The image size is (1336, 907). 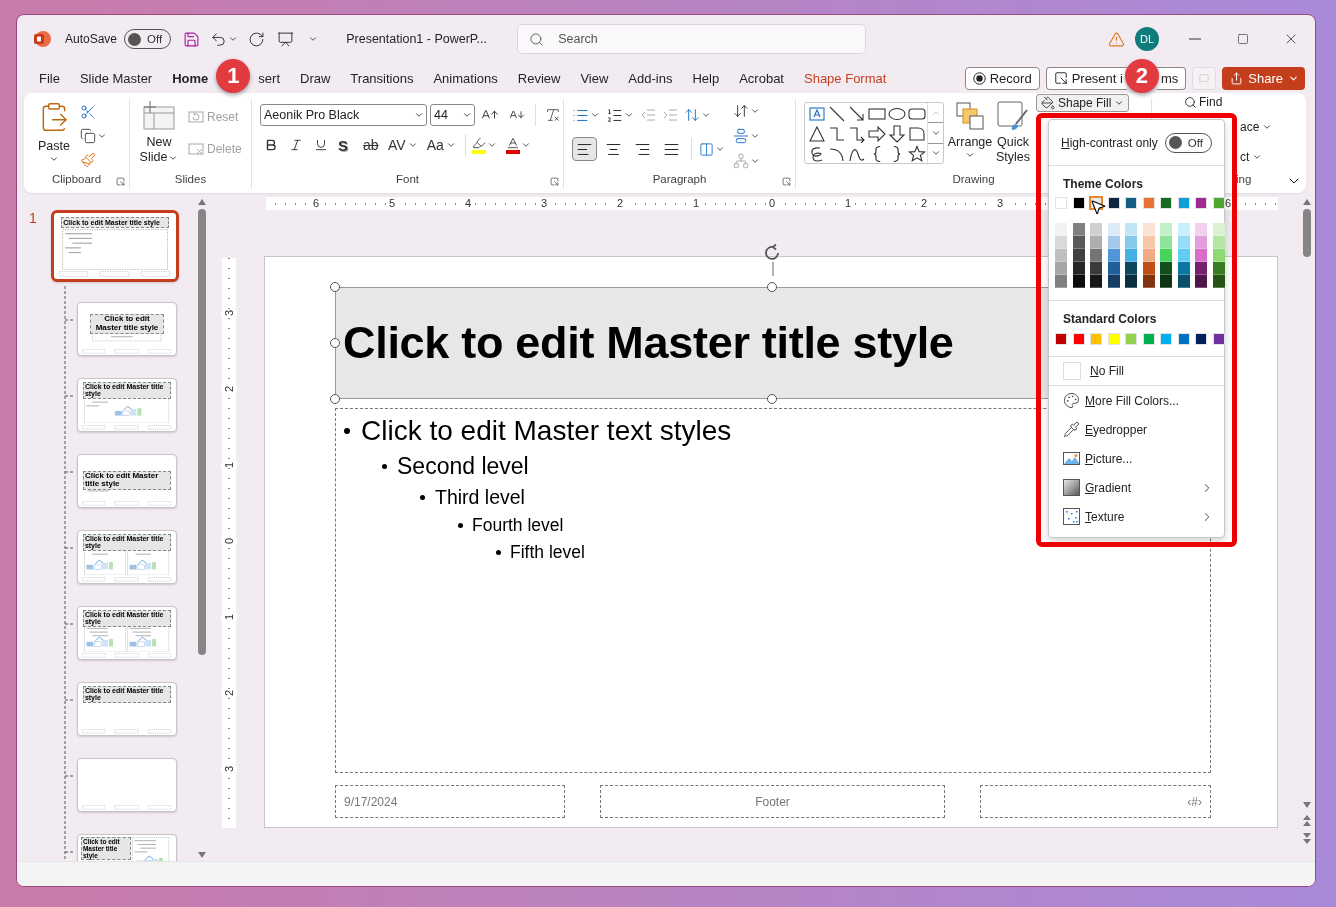 I want to click on group-label: Clipboard, so click(x=76, y=179).